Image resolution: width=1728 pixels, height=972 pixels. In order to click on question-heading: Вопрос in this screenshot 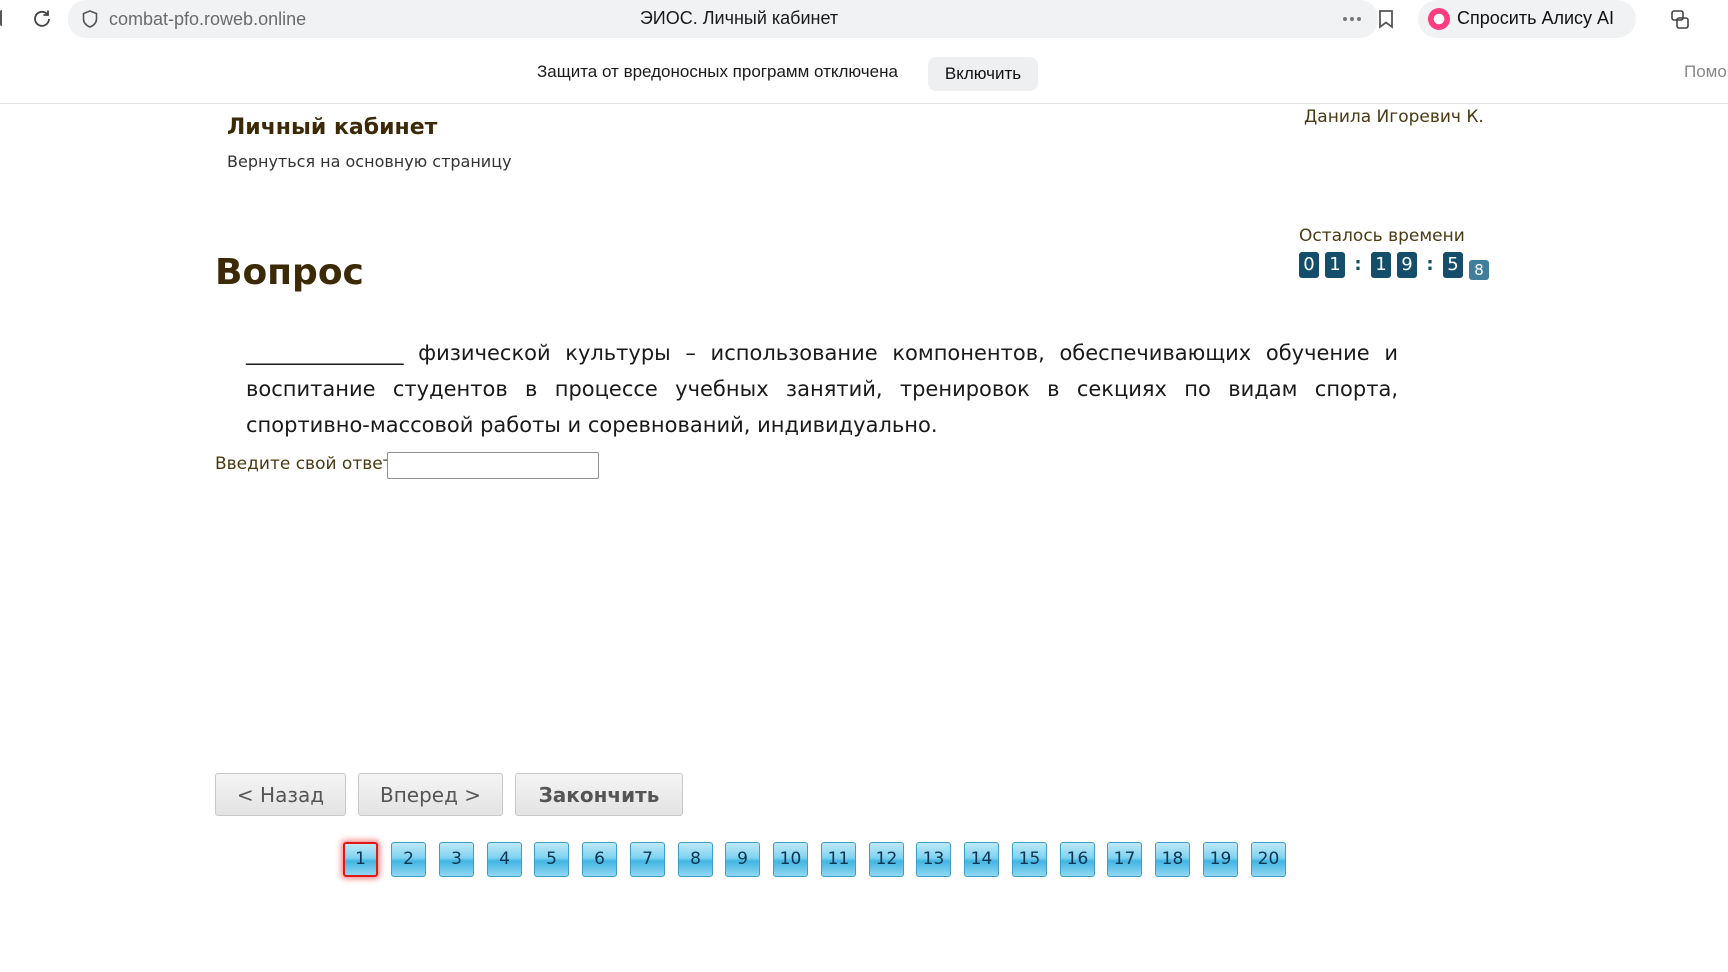, I will do `click(289, 272)`.